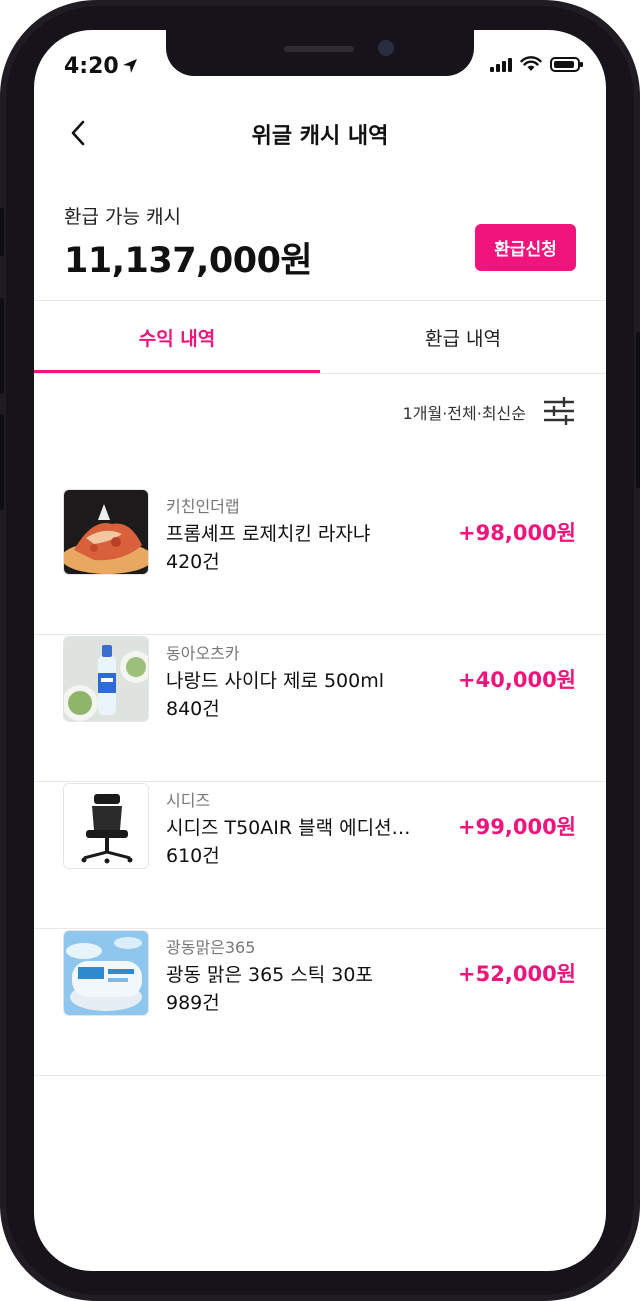 This screenshot has width=640, height=1301. What do you see at coordinates (269, 975) in the screenshot?
I see `product-name: 광동 맑은 365 스틱 30포` at bounding box center [269, 975].